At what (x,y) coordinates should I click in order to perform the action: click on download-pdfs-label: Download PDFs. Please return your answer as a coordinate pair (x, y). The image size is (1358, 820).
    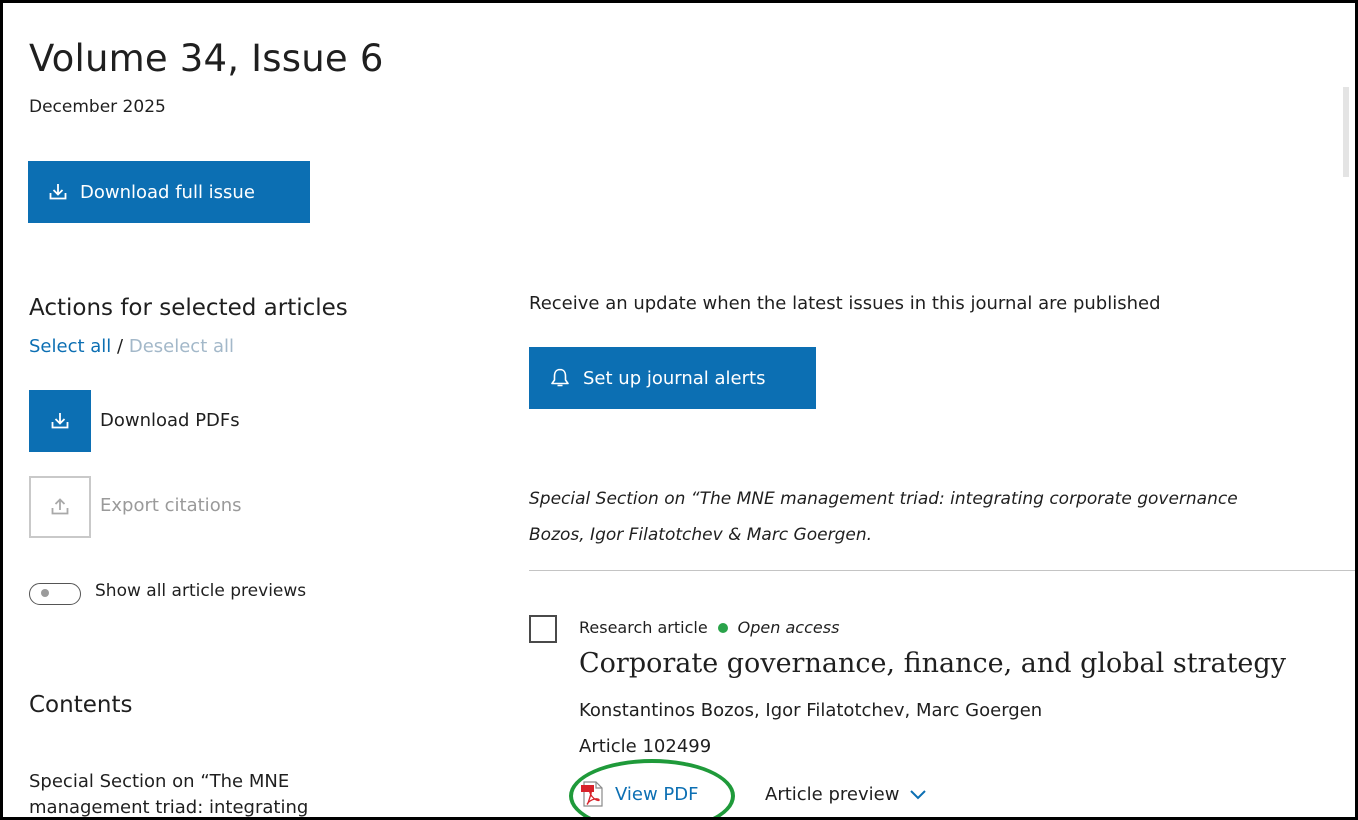
    Looking at the image, I should click on (170, 420).